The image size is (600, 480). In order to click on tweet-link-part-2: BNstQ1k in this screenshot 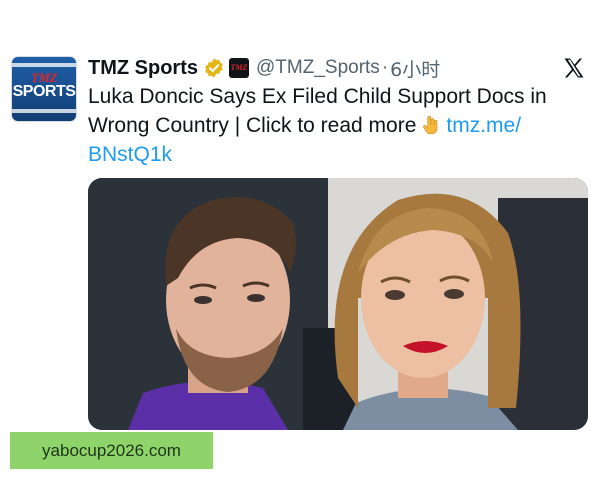, I will do `click(130, 154)`.